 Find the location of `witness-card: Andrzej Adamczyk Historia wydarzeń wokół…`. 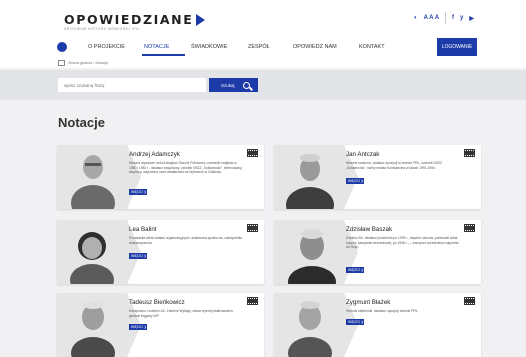

witness-card: Andrzej Adamczyk Historia wydarzeń wokół… is located at coordinates (160, 177).